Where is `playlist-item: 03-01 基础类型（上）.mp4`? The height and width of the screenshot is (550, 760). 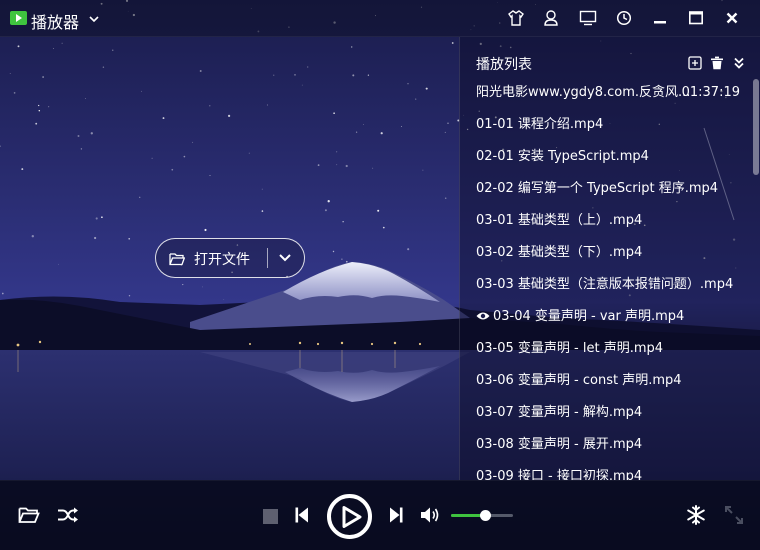
playlist-item: 03-01 基础类型（上）.mp4 is located at coordinates (606, 221).